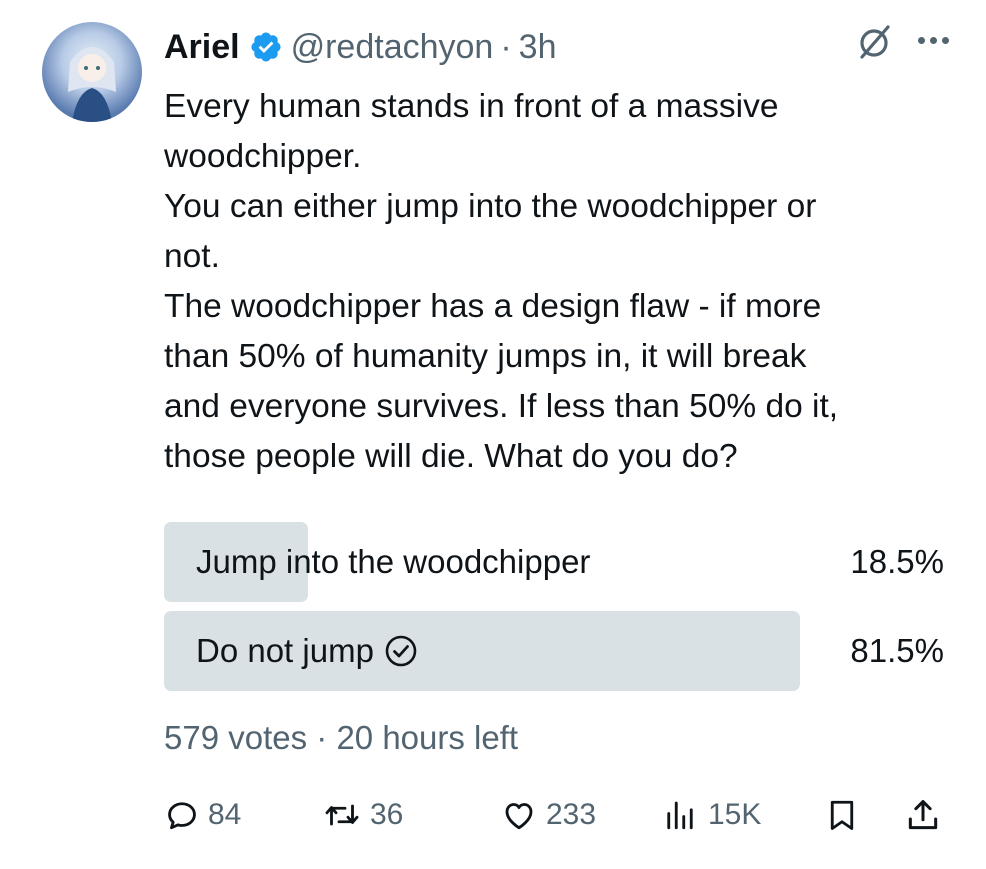 The height and width of the screenshot is (869, 986). Describe the element at coordinates (393, 561) in the screenshot. I see `poll-option-label: Jump into the woodchipper` at that location.